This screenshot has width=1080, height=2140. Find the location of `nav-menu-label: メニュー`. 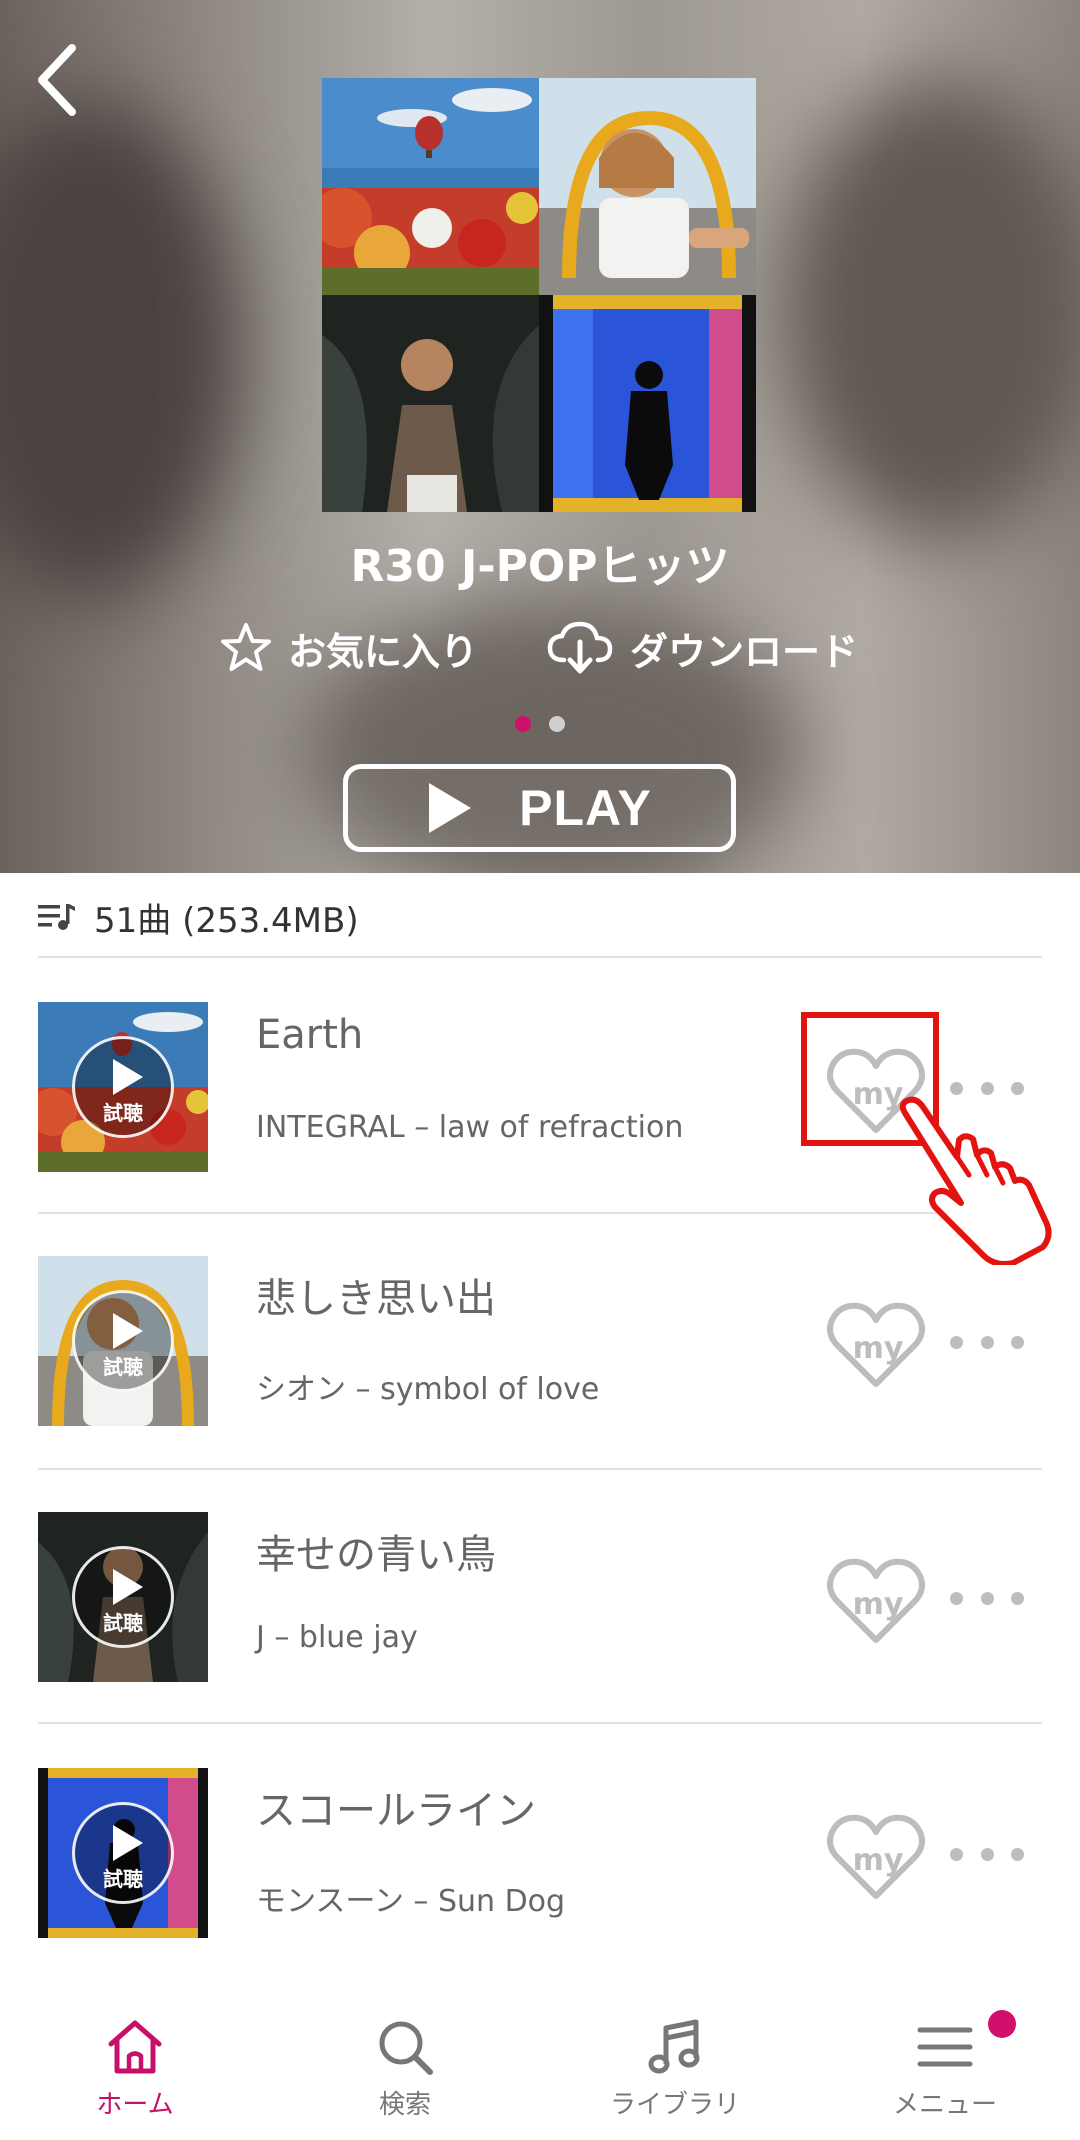

nav-menu-label: メニュー is located at coordinates (944, 2105).